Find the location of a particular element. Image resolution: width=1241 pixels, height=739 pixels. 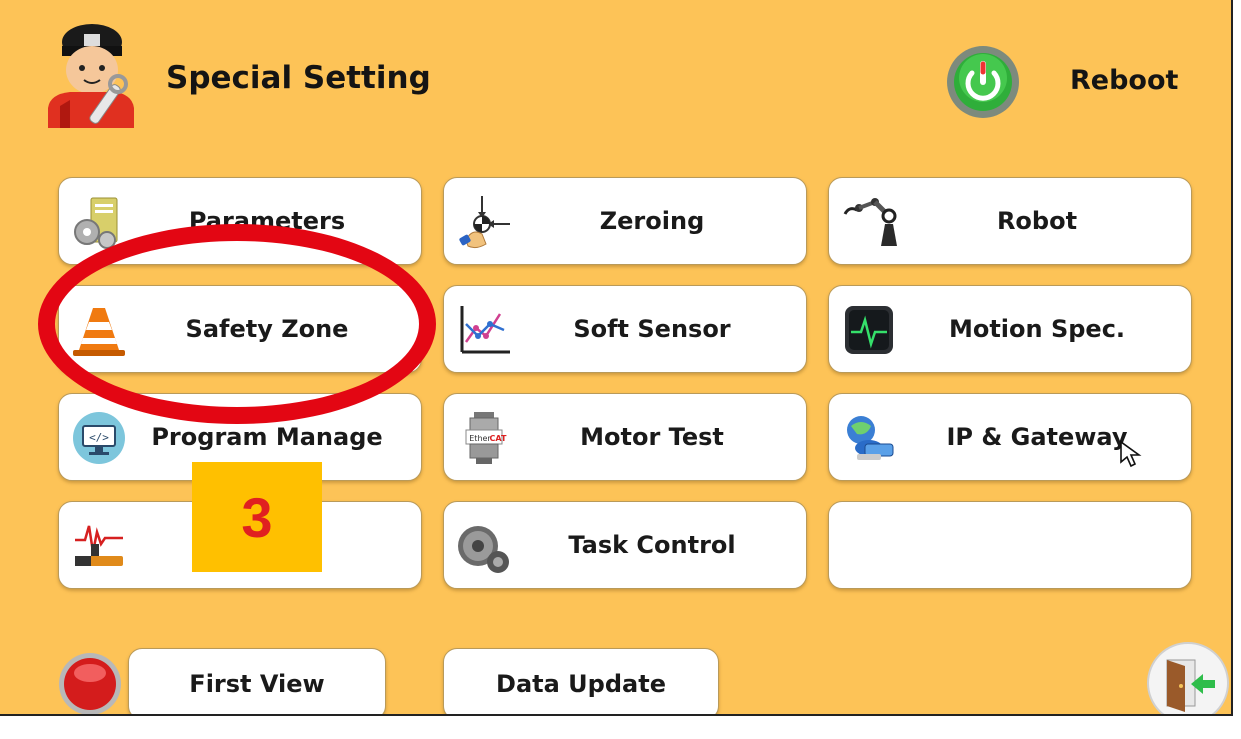

code-monitor-icon: </> is located at coordinates (99, 438).